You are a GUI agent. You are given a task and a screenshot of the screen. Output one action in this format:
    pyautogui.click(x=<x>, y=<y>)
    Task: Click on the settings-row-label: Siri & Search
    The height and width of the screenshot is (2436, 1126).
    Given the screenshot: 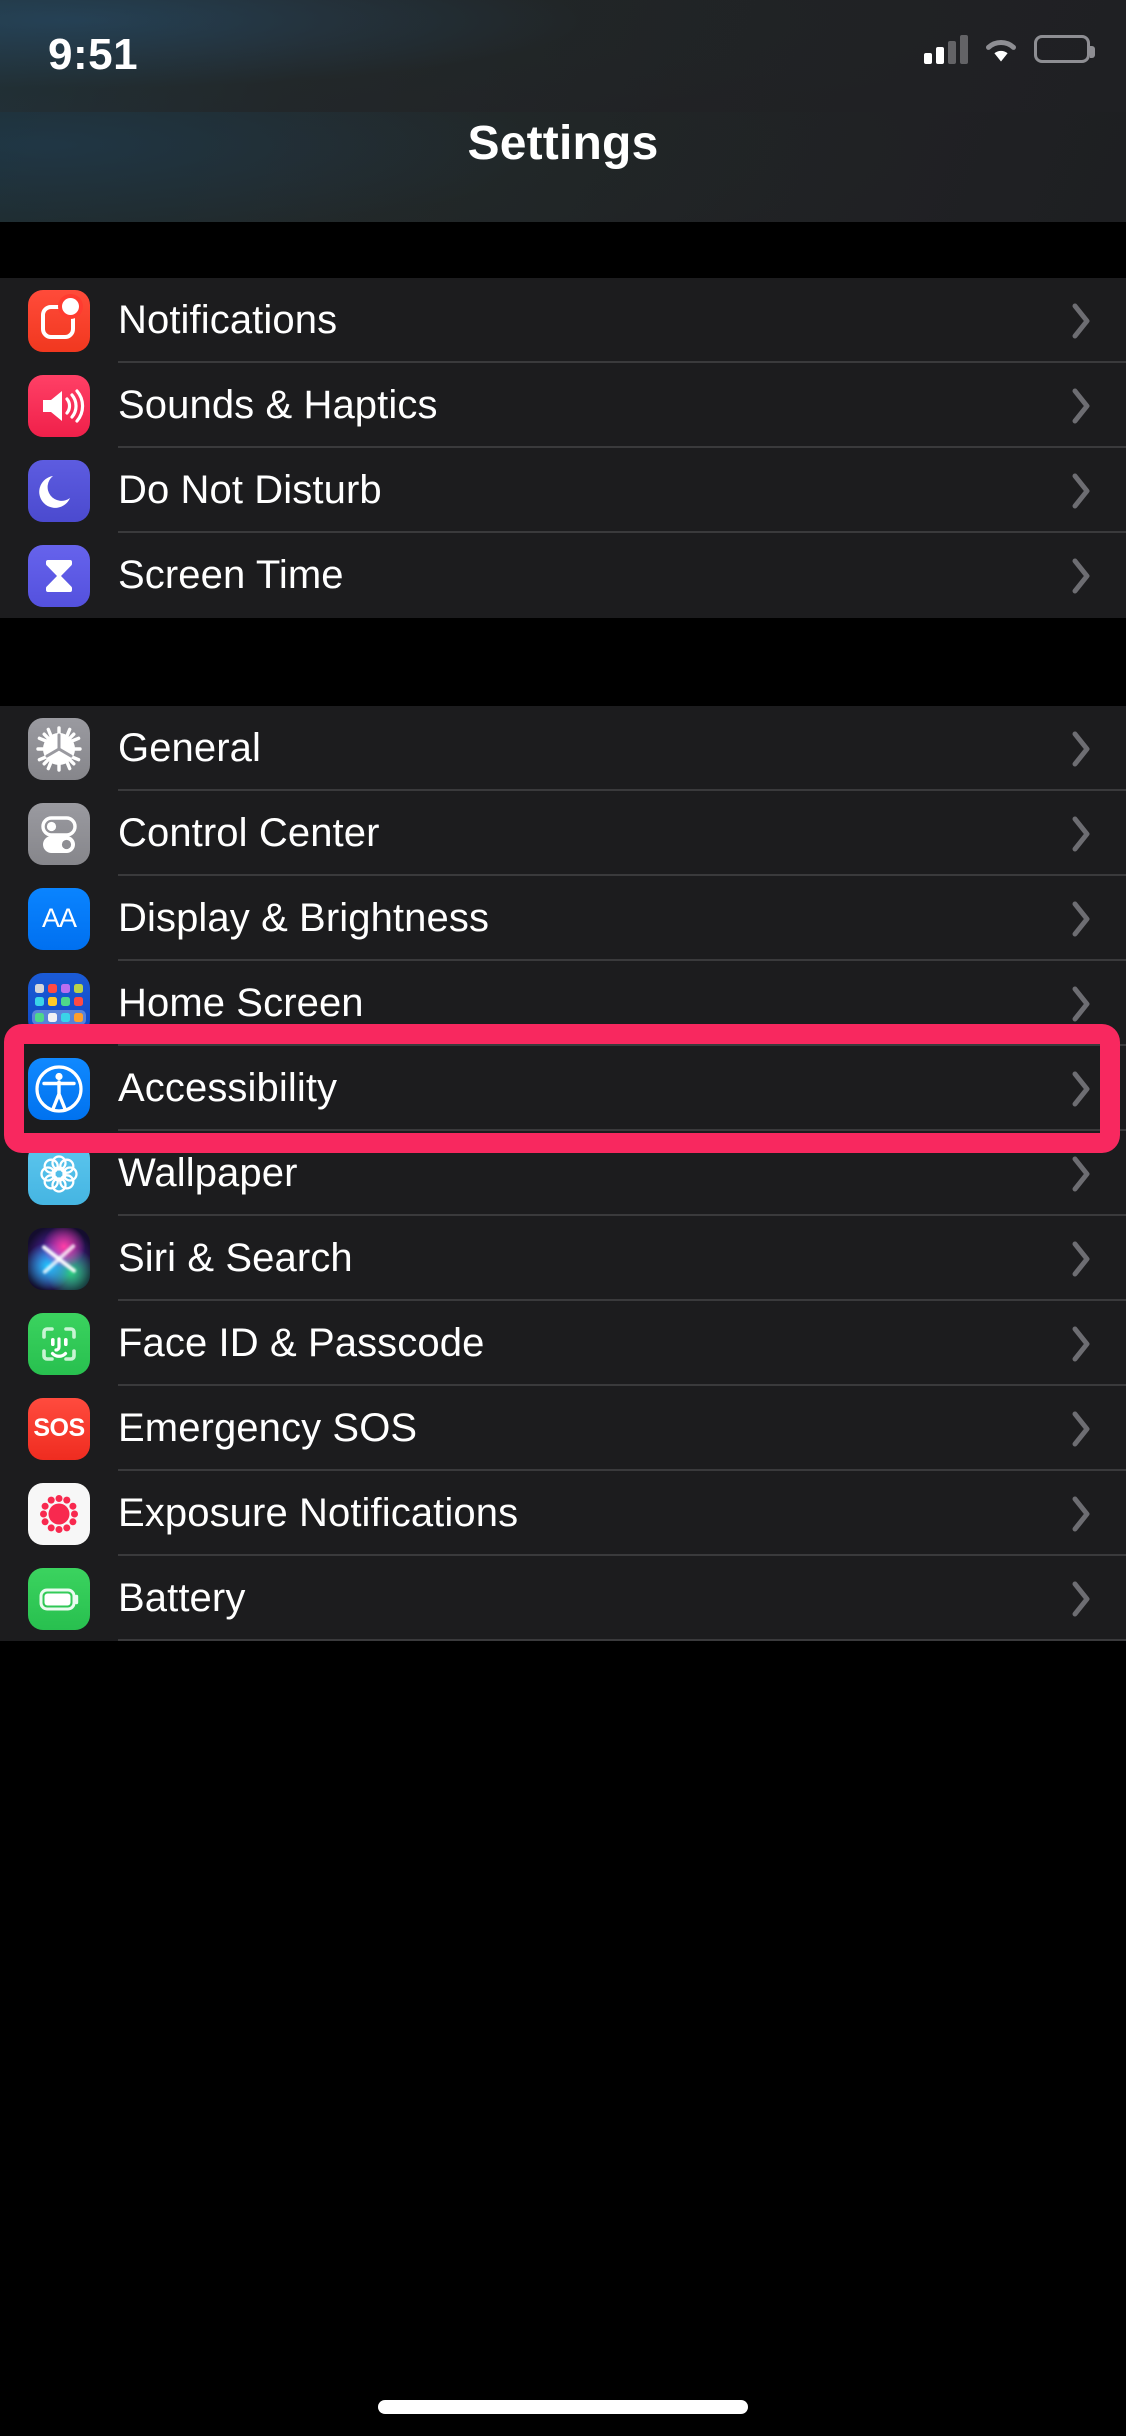 What is the action you would take?
    pyautogui.click(x=235, y=1258)
    